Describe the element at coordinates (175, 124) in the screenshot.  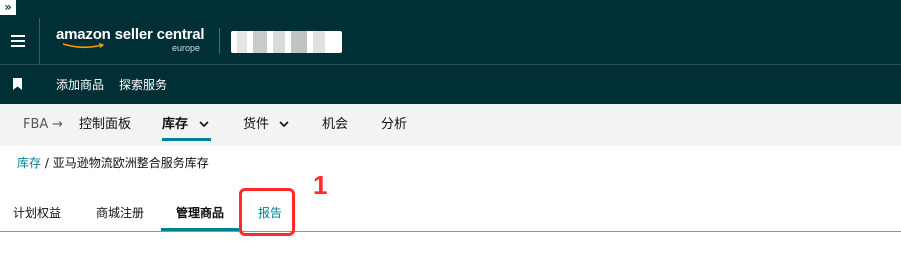
I see `nav-item-inventory-label: 库存` at that location.